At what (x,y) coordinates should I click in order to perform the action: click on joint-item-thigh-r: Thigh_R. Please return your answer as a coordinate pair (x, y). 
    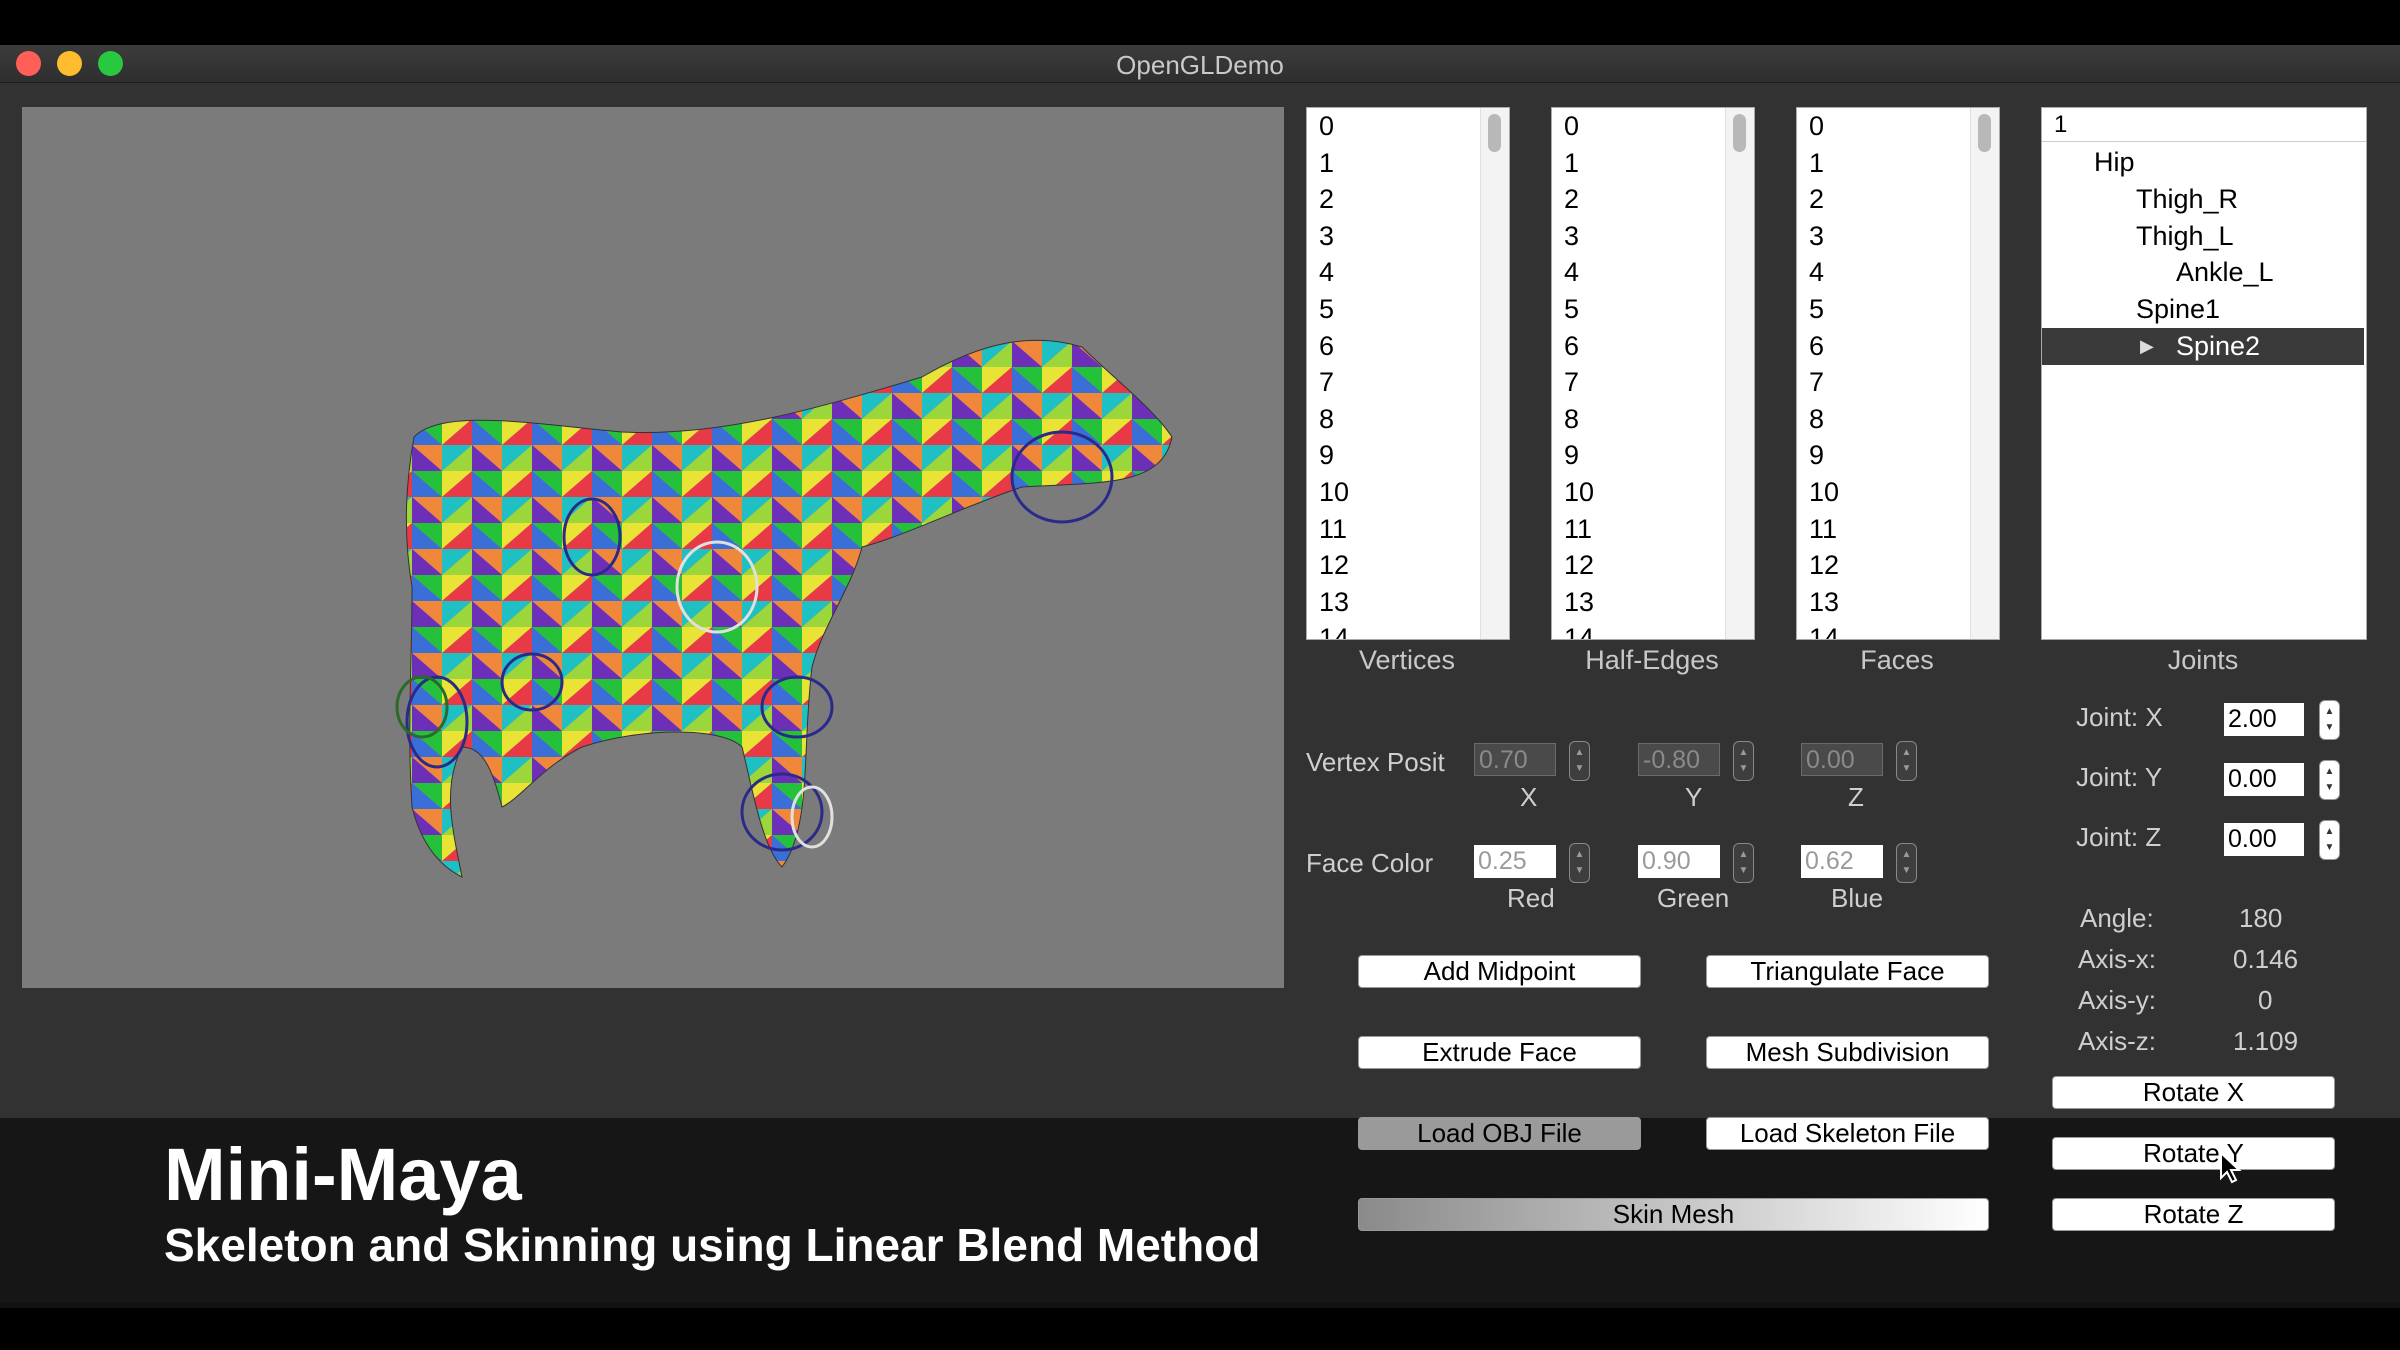
    Looking at the image, I should click on (2204, 199).